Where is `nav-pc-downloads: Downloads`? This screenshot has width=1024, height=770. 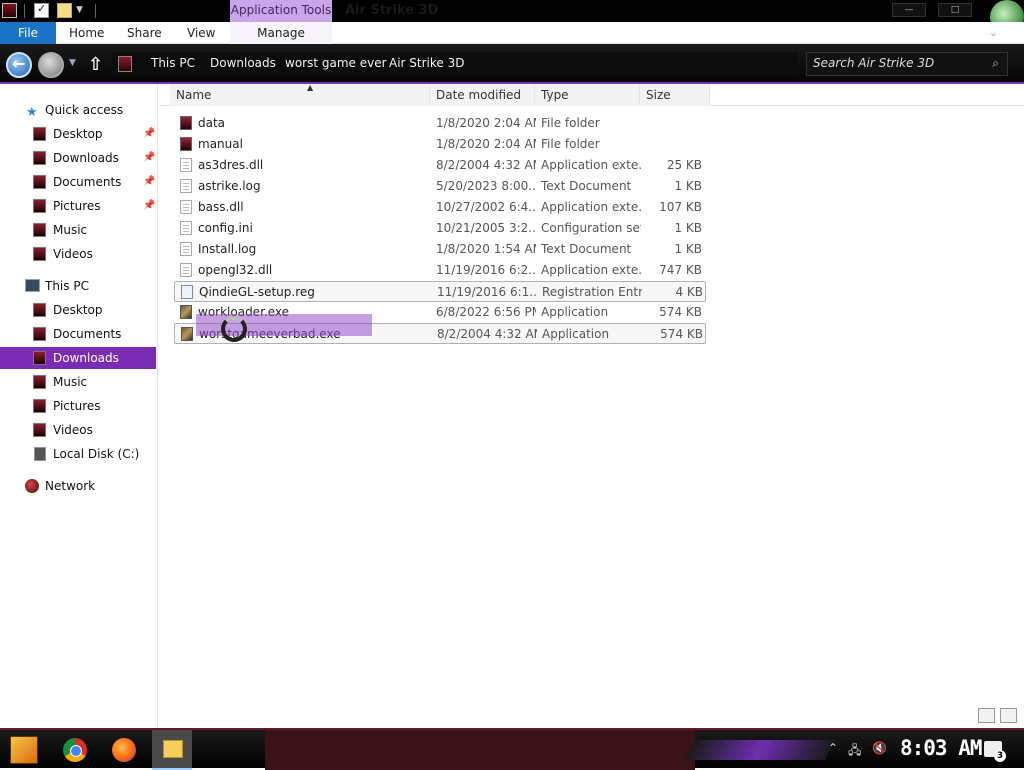 nav-pc-downloads: Downloads is located at coordinates (78, 358).